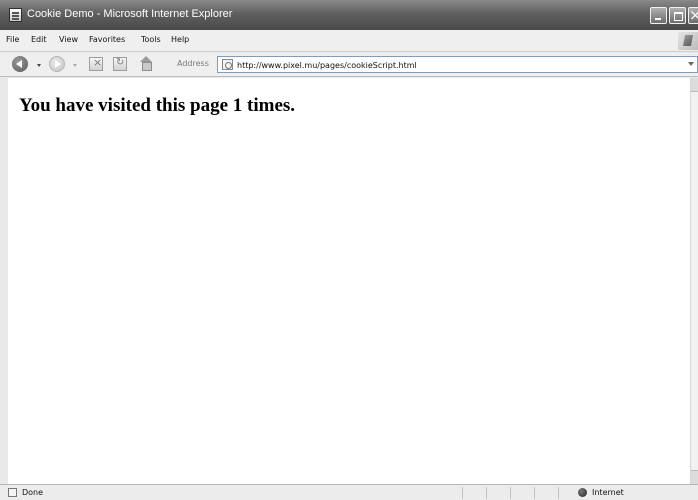  I want to click on globe-icon, so click(582, 492).